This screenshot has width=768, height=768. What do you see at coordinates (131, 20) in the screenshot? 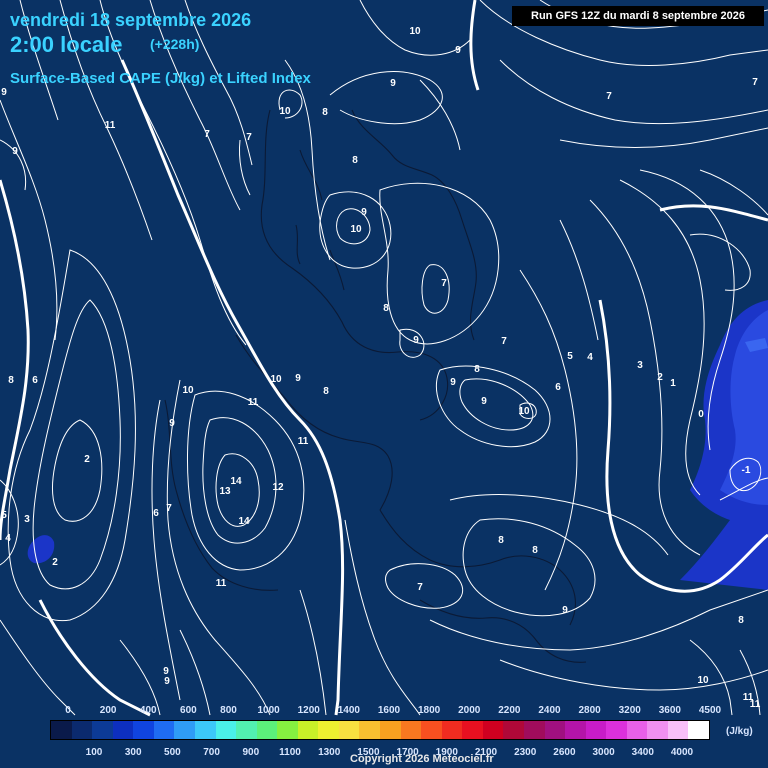
I see `forecast-date: vendredi 18 septembre 2026` at bounding box center [131, 20].